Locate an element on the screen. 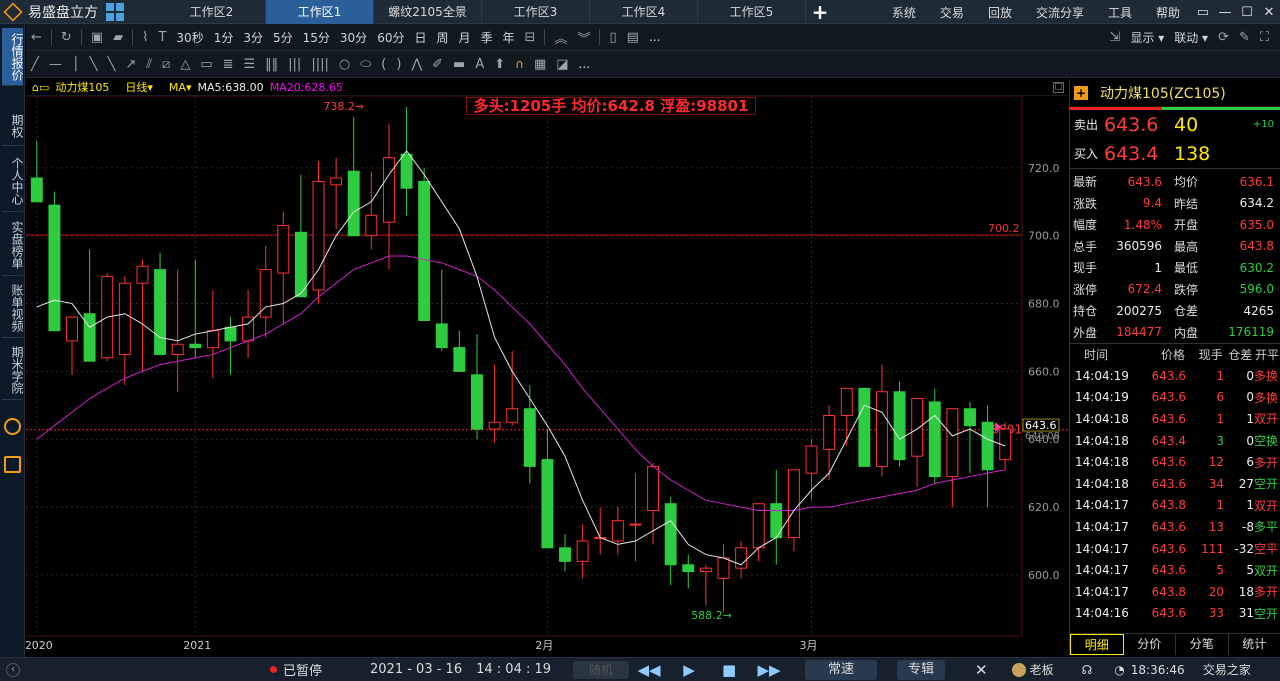  refresh-icon: ↻ is located at coordinates (66, 37).